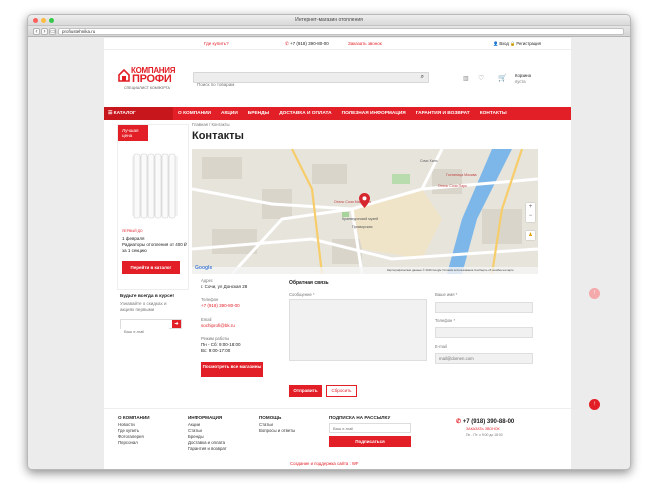 This screenshot has width=650, height=494. What do you see at coordinates (200, 124) in the screenshot?
I see `breadcrumb-home: Главная` at bounding box center [200, 124].